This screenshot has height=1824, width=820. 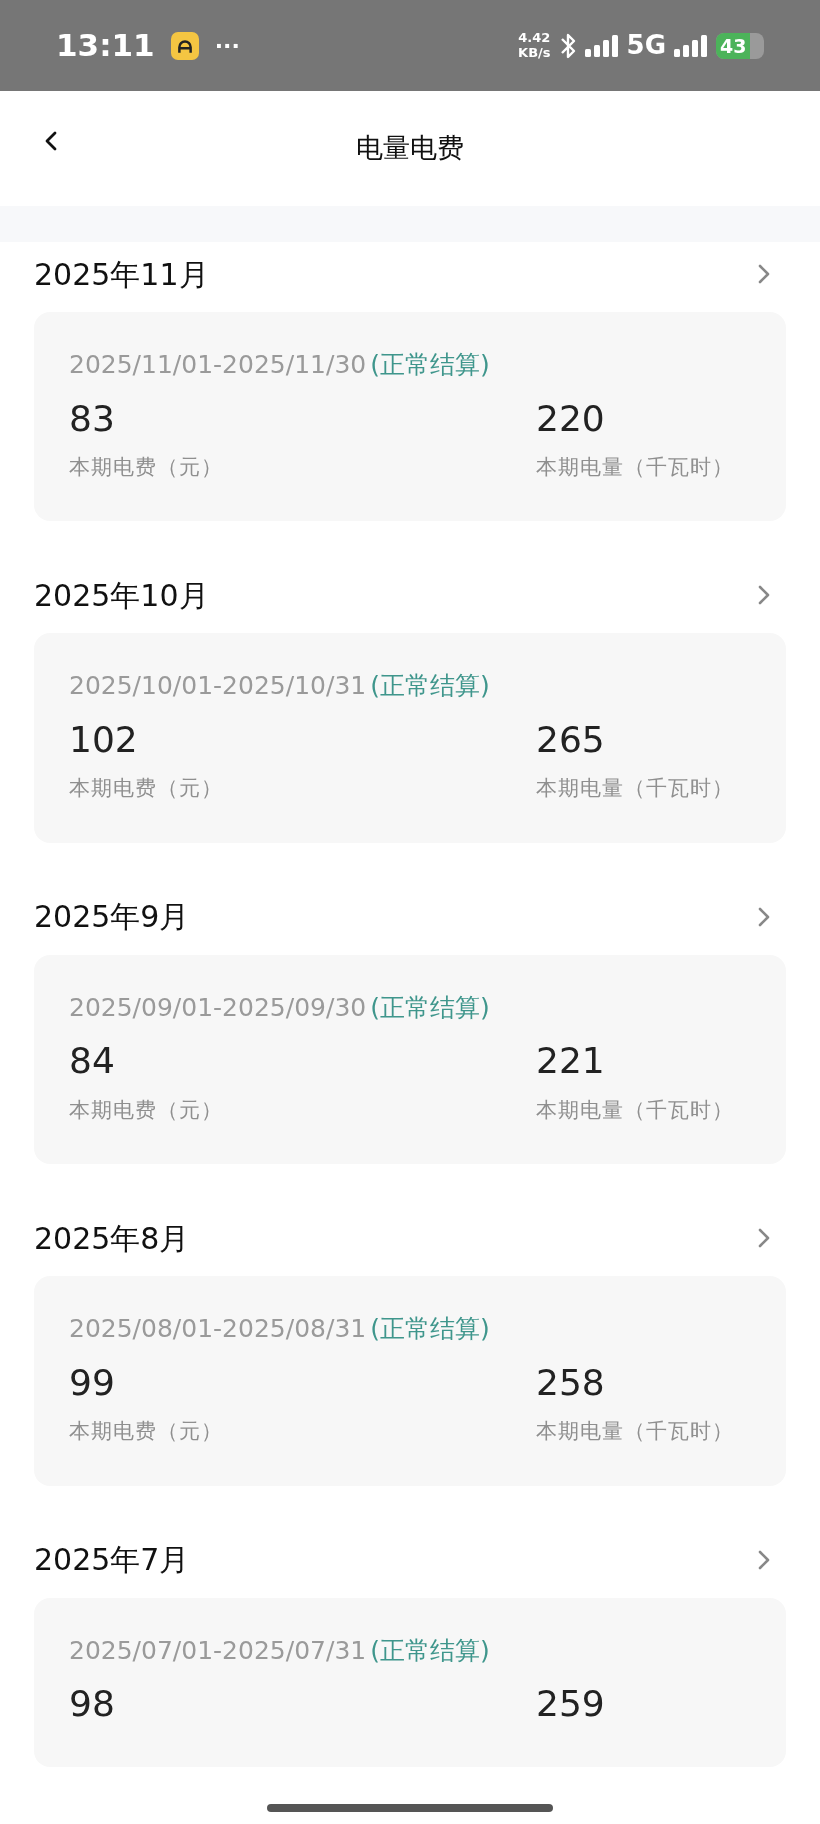 What do you see at coordinates (121, 595) in the screenshot?
I see `month-title: 2025年10月` at bounding box center [121, 595].